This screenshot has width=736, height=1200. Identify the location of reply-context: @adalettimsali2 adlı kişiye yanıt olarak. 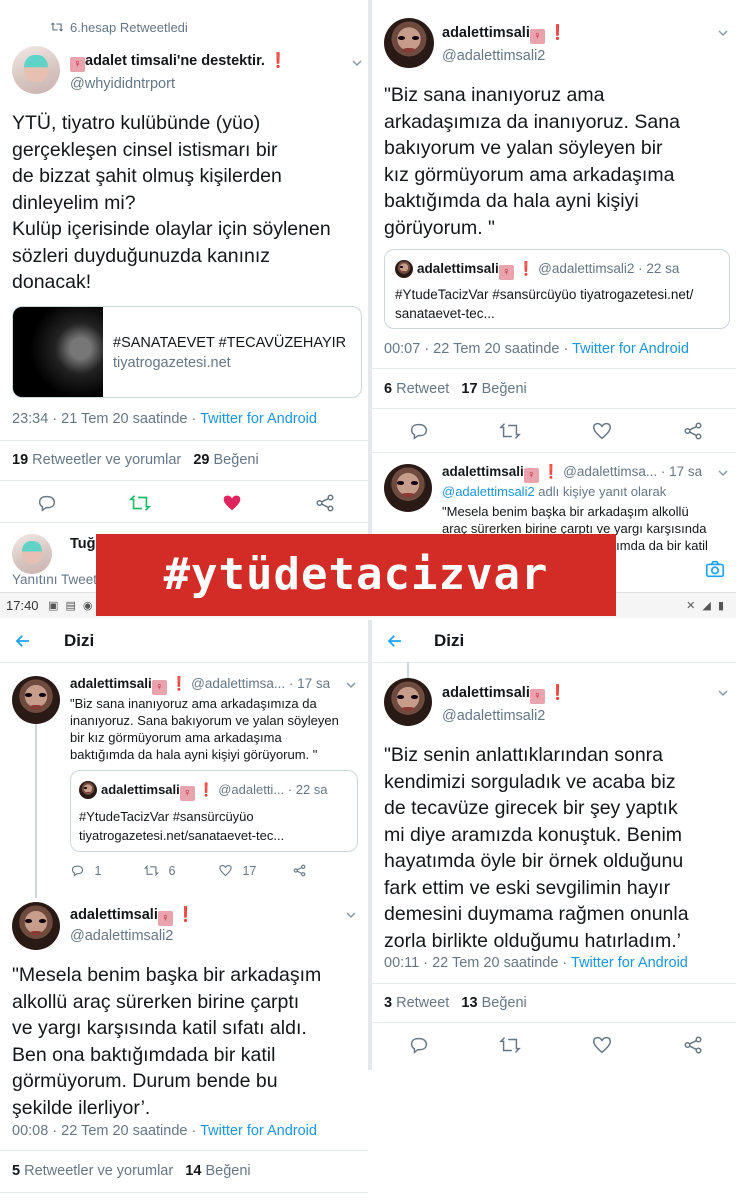
(554, 491).